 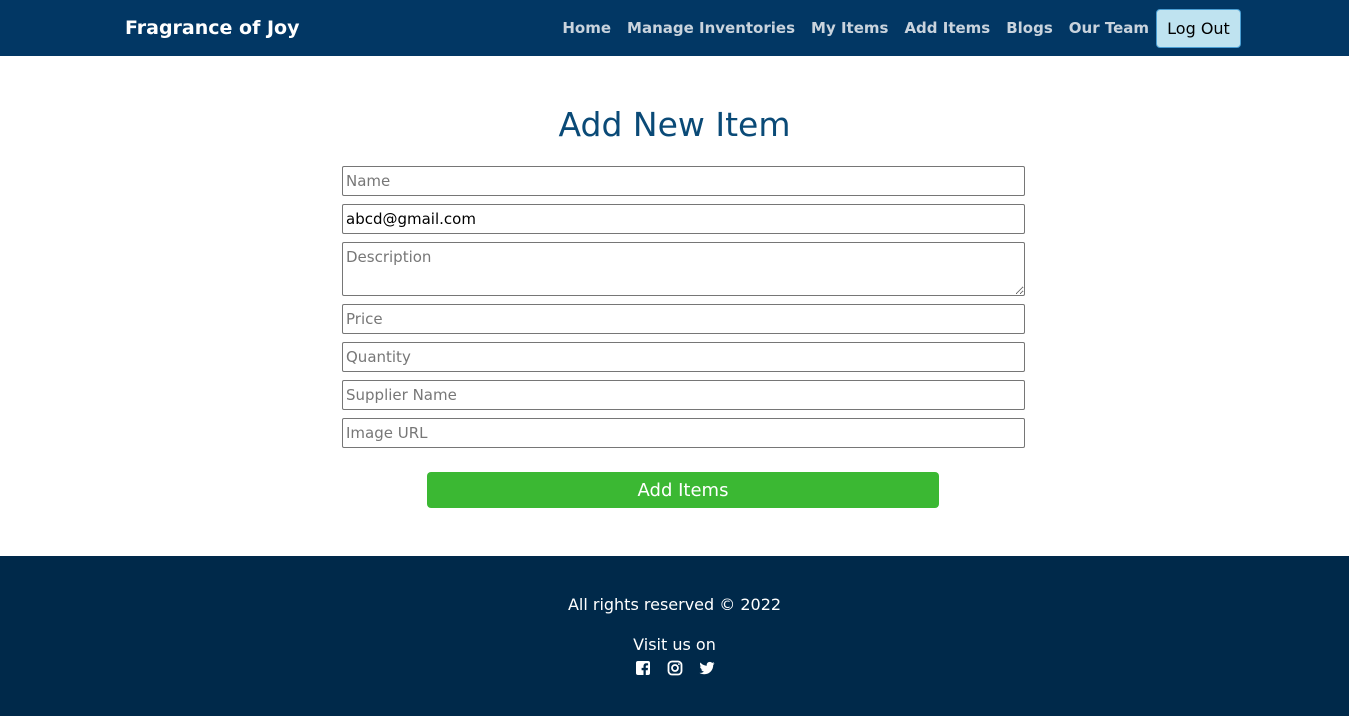 What do you see at coordinates (674, 124) in the screenshot?
I see `page-title: Add New Item` at bounding box center [674, 124].